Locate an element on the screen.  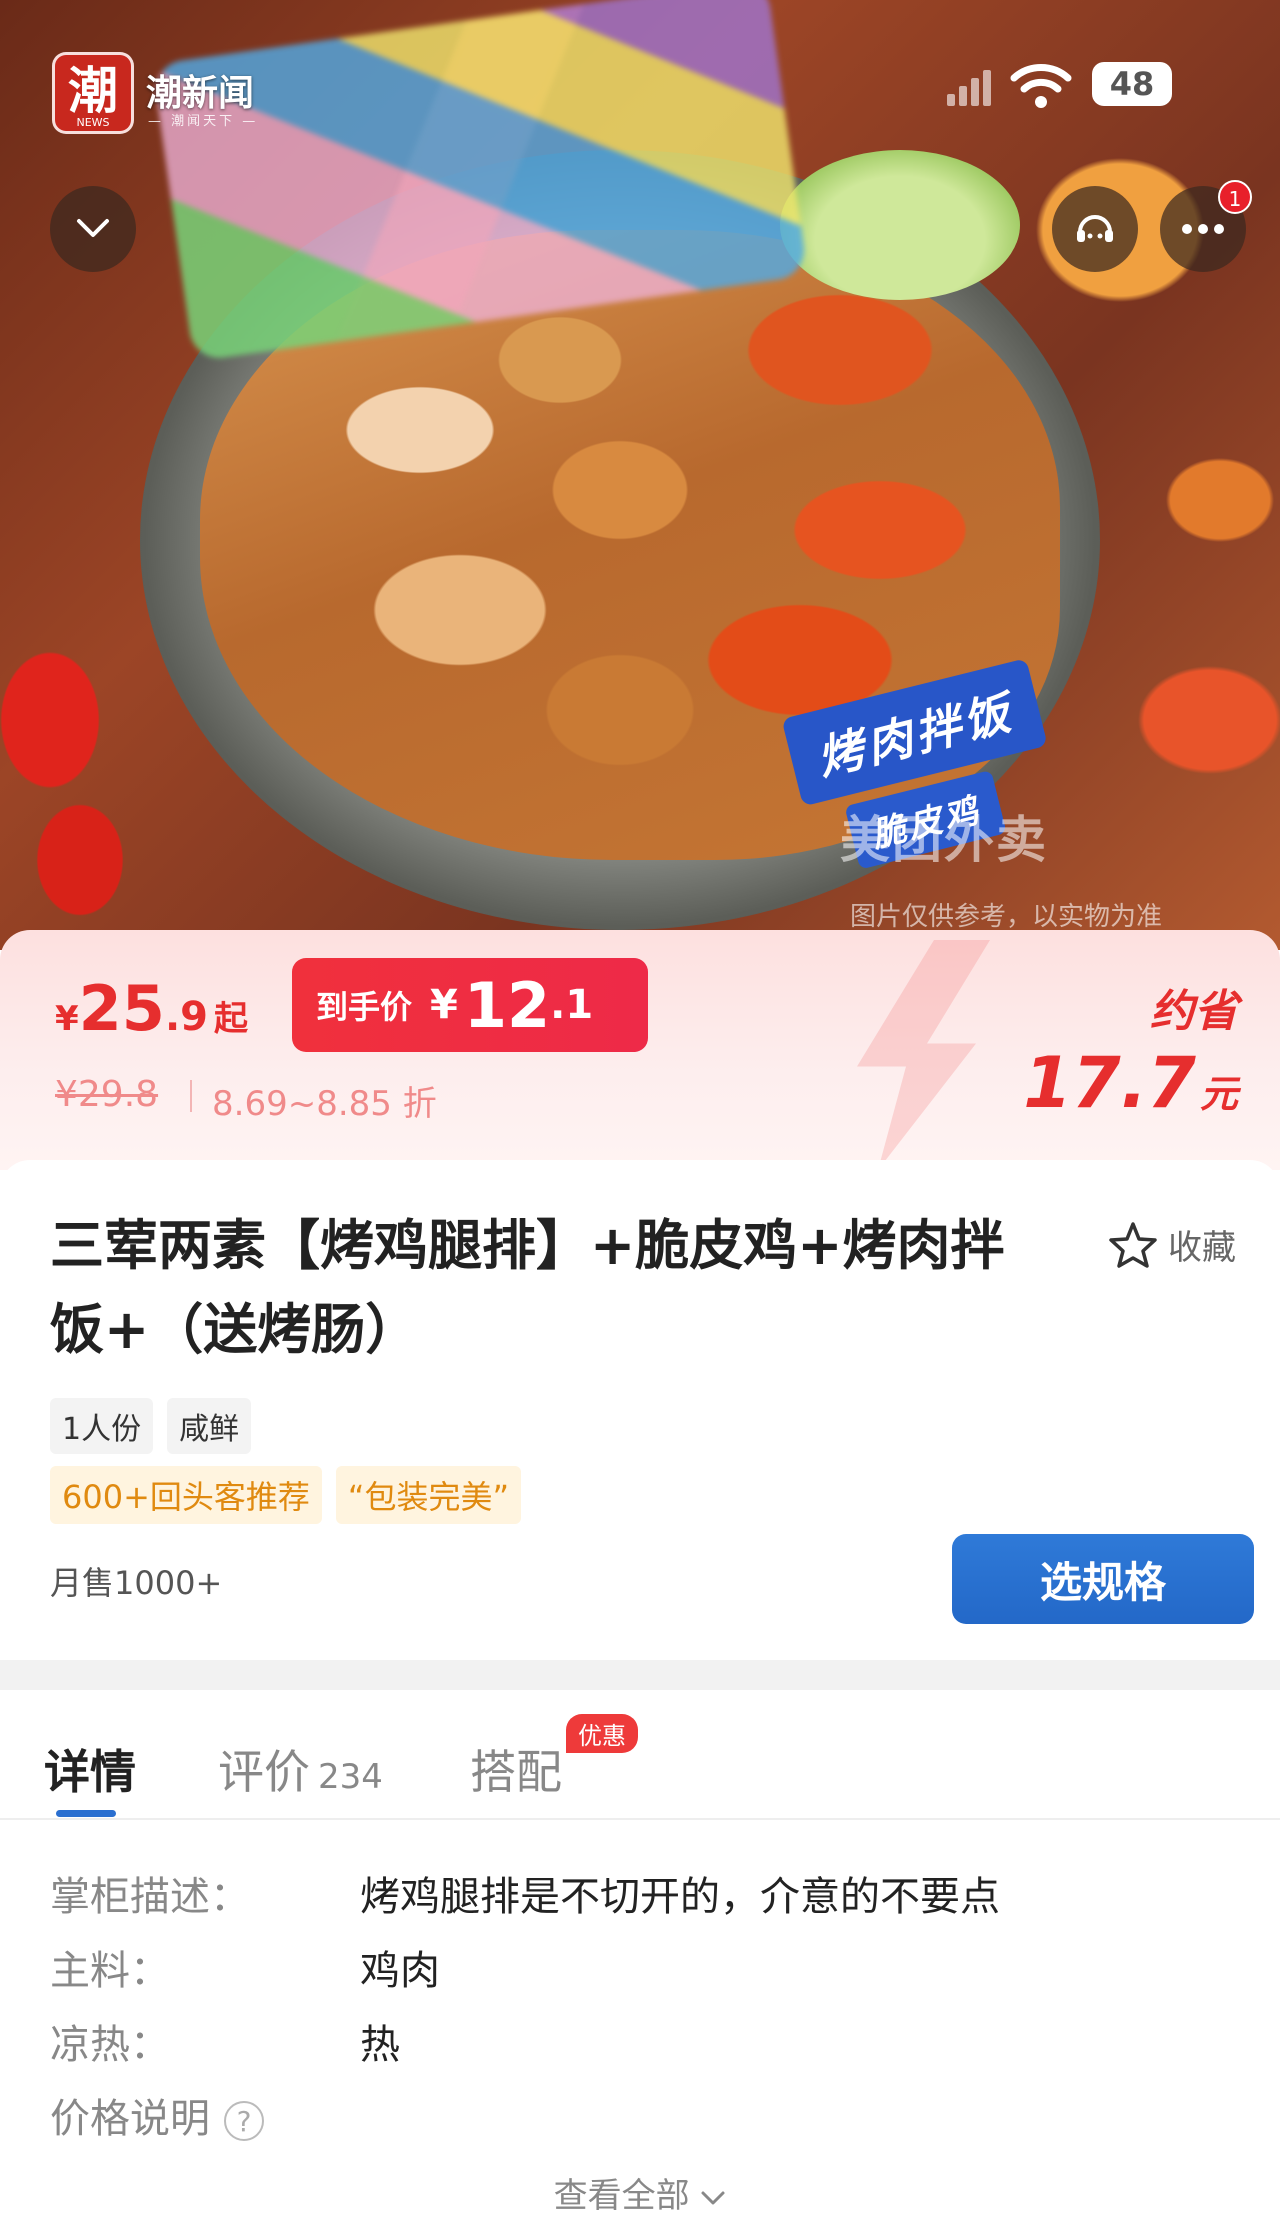
final-price-chip: 到手价 ¥12.1 is located at coordinates (470, 1005).